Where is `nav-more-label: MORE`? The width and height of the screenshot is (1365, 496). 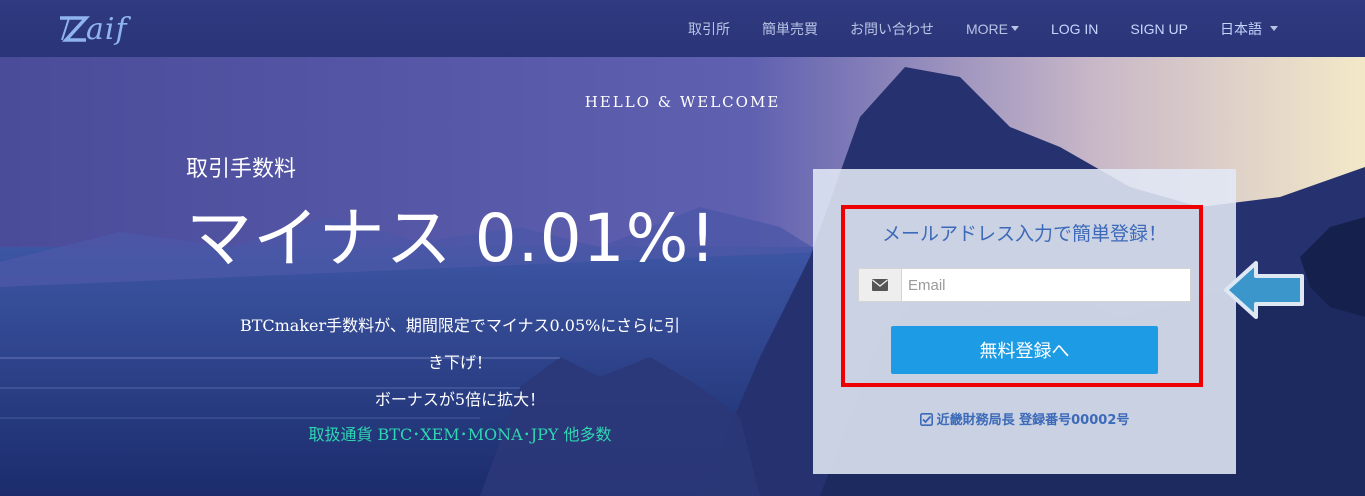 nav-more-label: MORE is located at coordinates (986, 28).